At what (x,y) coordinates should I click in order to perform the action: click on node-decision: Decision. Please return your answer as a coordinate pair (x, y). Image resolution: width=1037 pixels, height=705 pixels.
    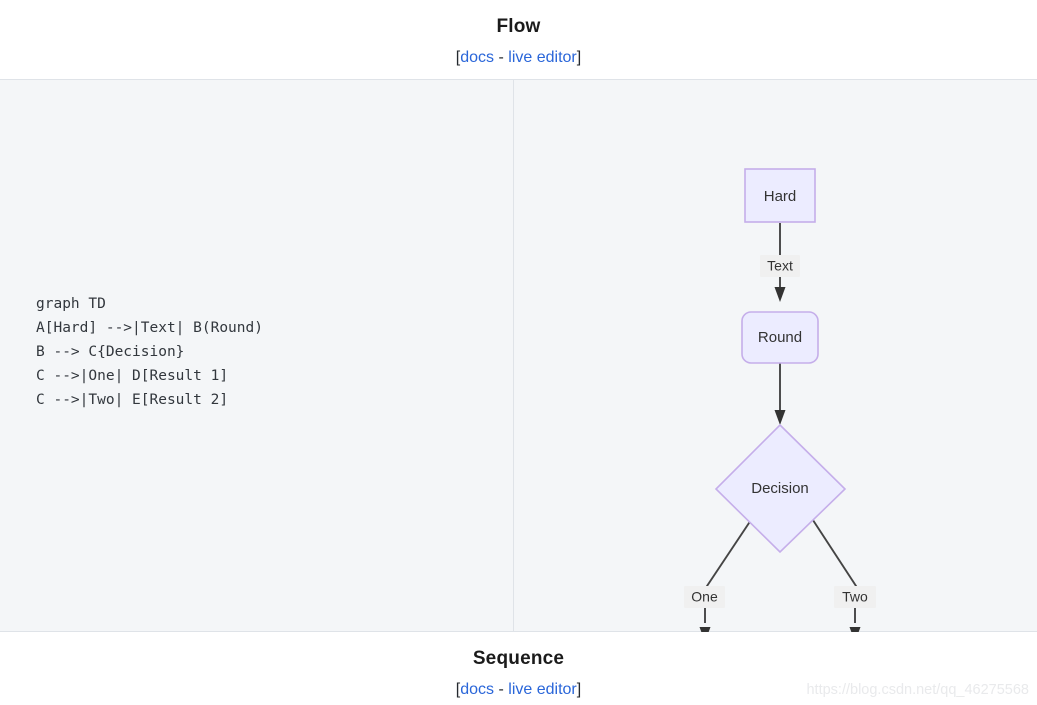
    Looking at the image, I should click on (780, 488).